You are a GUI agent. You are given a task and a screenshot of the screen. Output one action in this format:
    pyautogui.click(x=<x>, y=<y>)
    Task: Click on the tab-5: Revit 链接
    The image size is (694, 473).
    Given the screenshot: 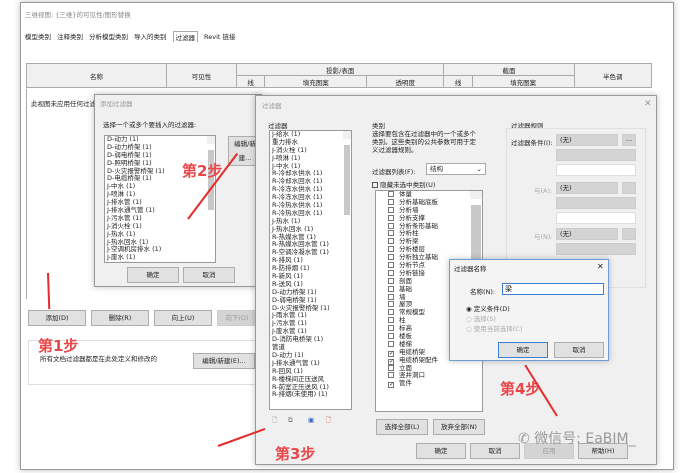 What is the action you would take?
    pyautogui.click(x=220, y=36)
    